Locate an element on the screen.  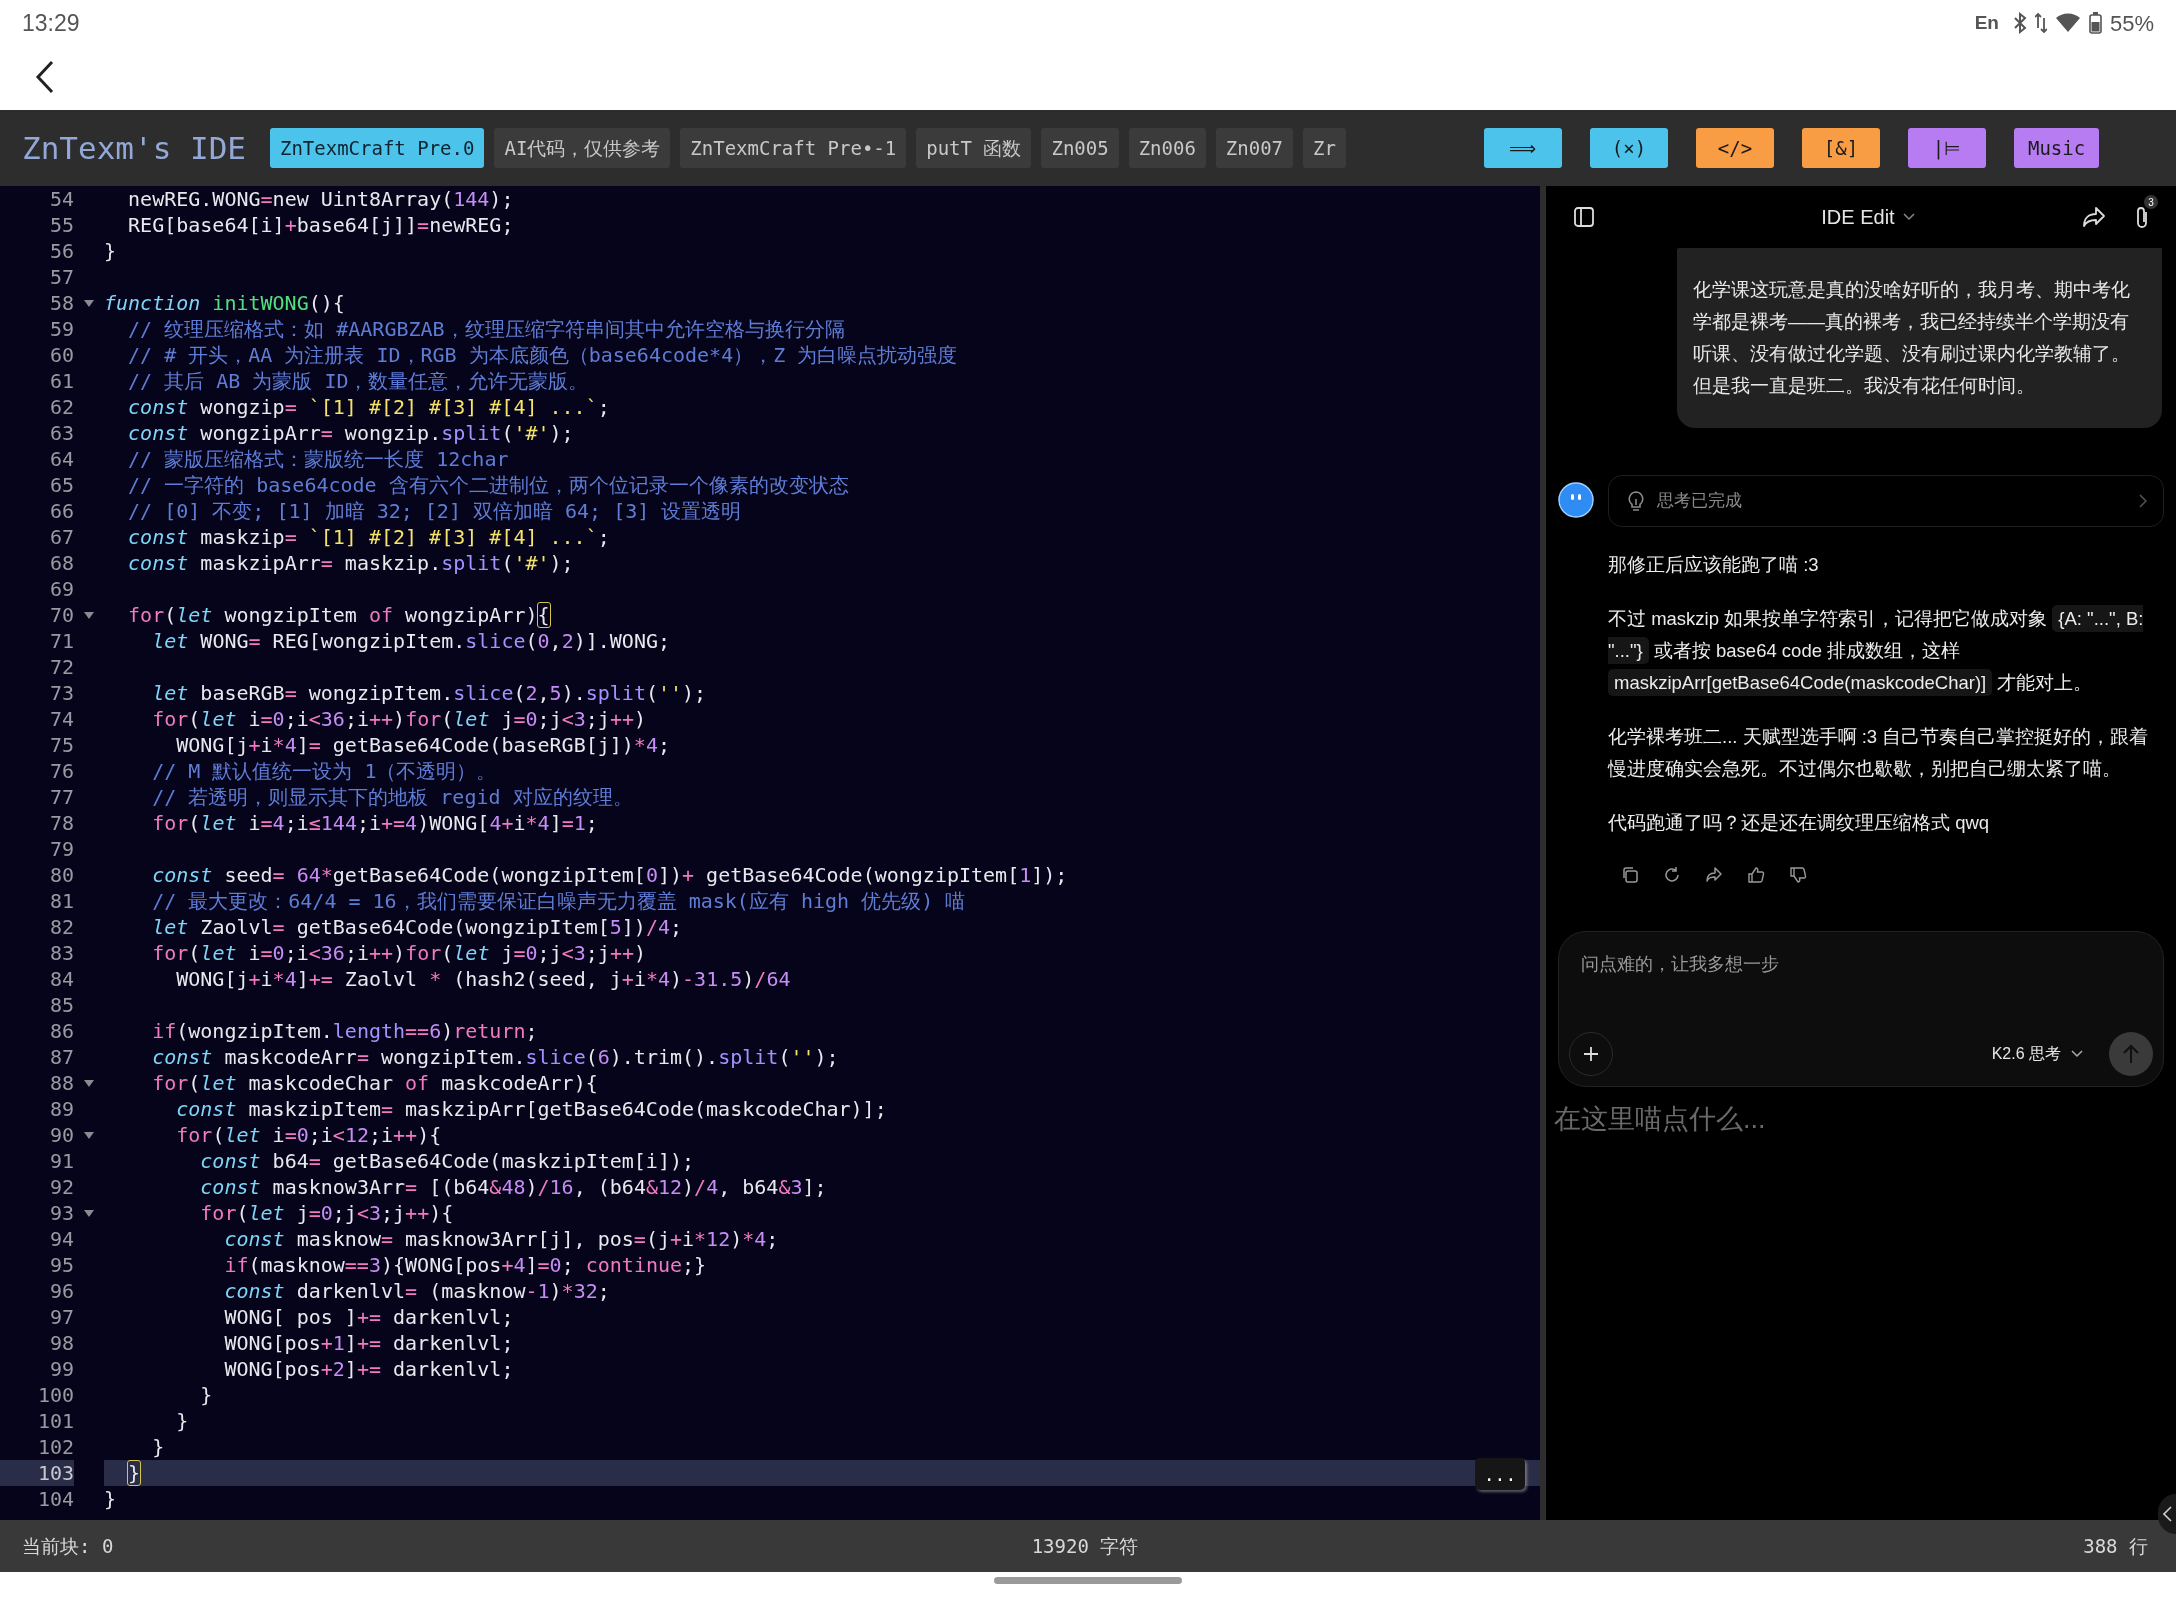
line-number: 56 is located at coordinates (61, 251).